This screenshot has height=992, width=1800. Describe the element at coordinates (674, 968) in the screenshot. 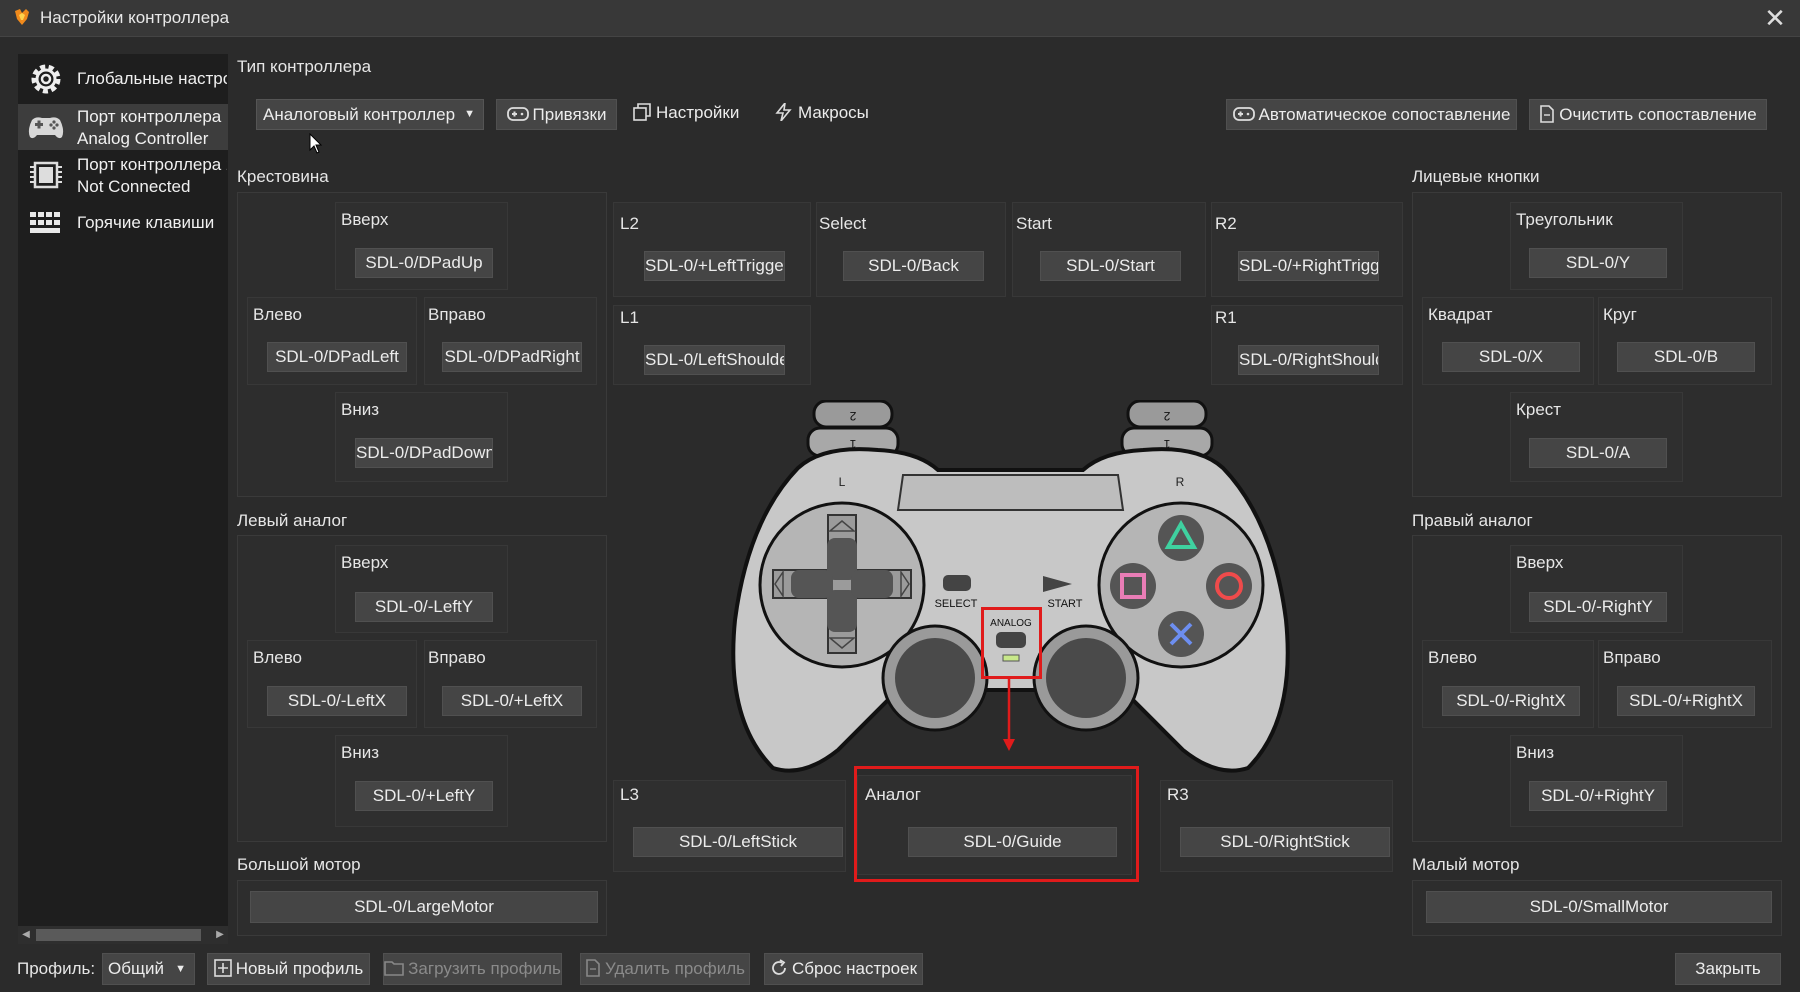

I see `delete-profile-label: Удалить профиль` at that location.